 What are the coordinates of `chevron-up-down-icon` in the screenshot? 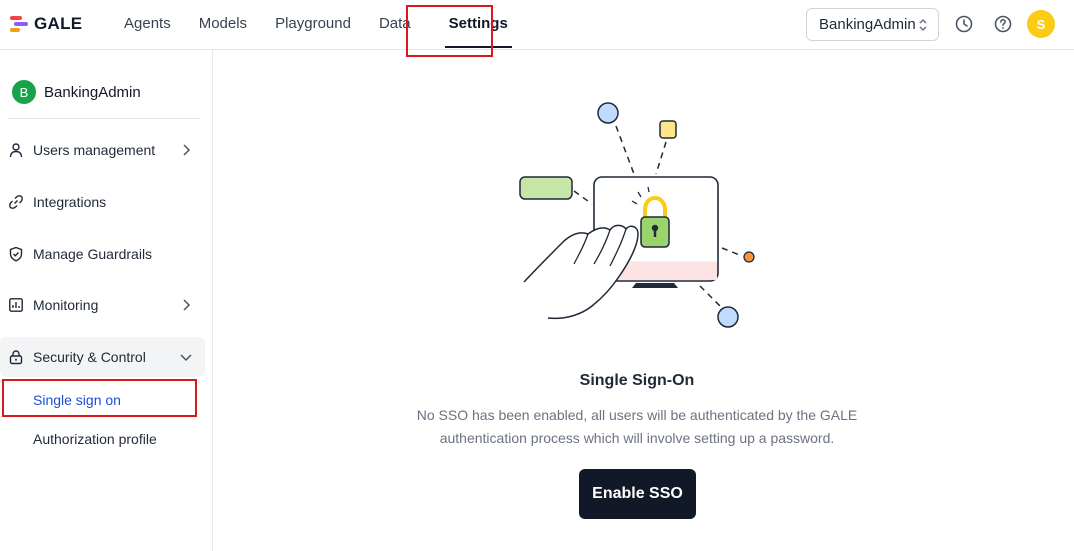 It's located at (923, 24).